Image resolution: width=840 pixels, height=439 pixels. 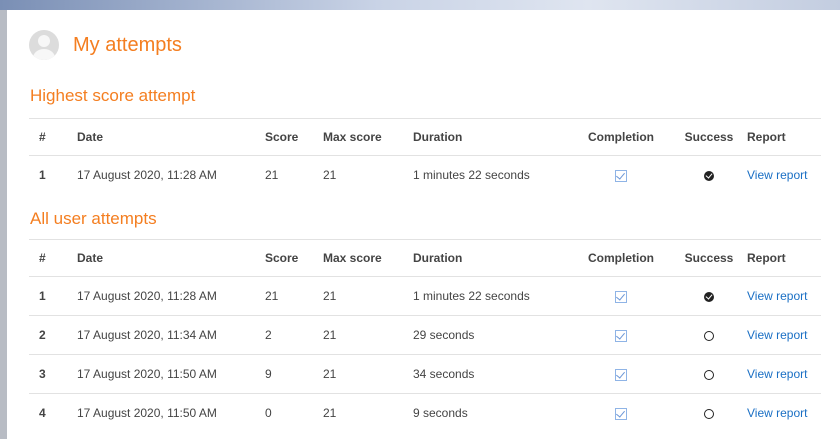 I want to click on attempt-duration: 9 seconds, so click(x=440, y=413).